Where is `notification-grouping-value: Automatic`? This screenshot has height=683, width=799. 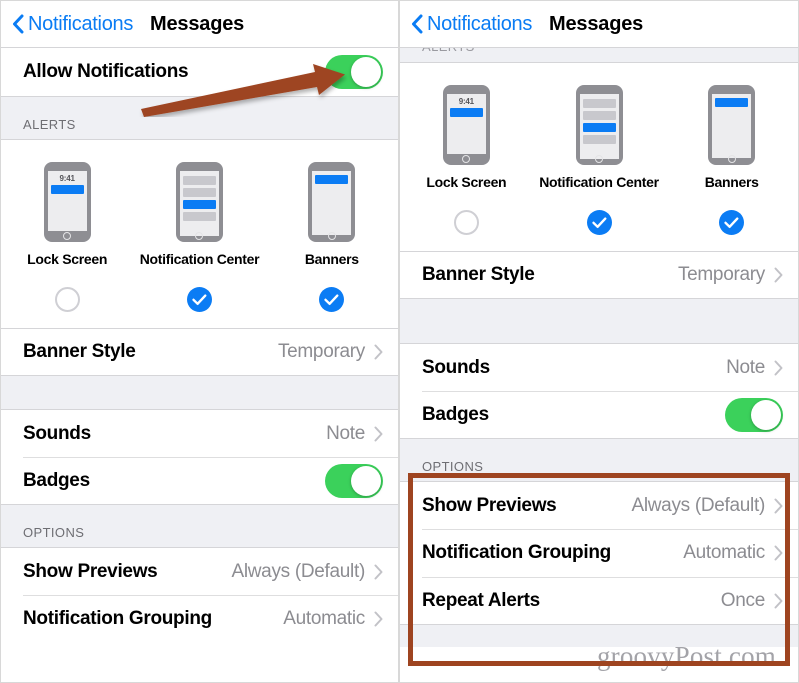 notification-grouping-value: Automatic is located at coordinates (724, 552).